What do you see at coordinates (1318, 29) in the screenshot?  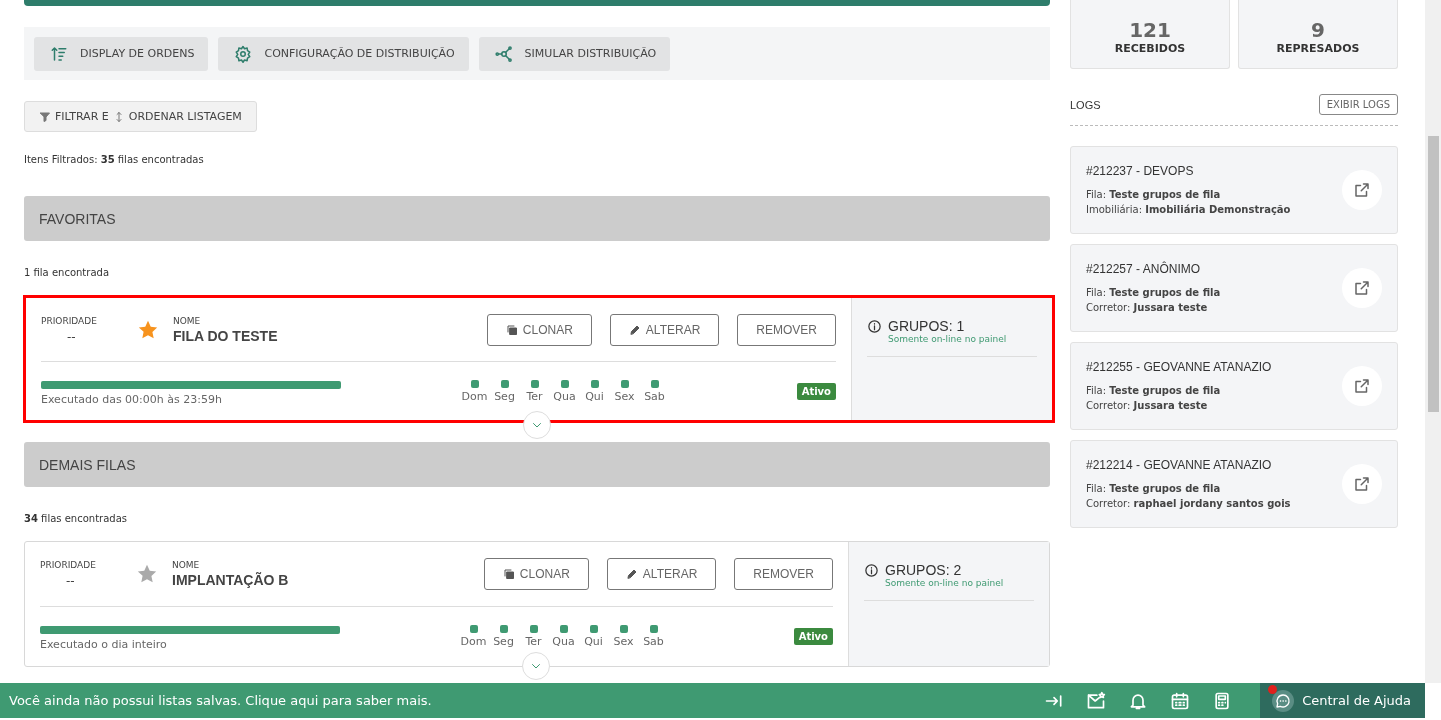 I see `stat-value: 9` at bounding box center [1318, 29].